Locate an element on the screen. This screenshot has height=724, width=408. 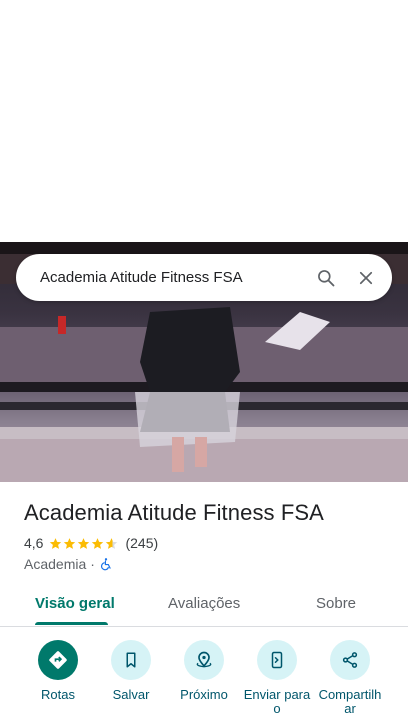
send-circle is located at coordinates (277, 660).